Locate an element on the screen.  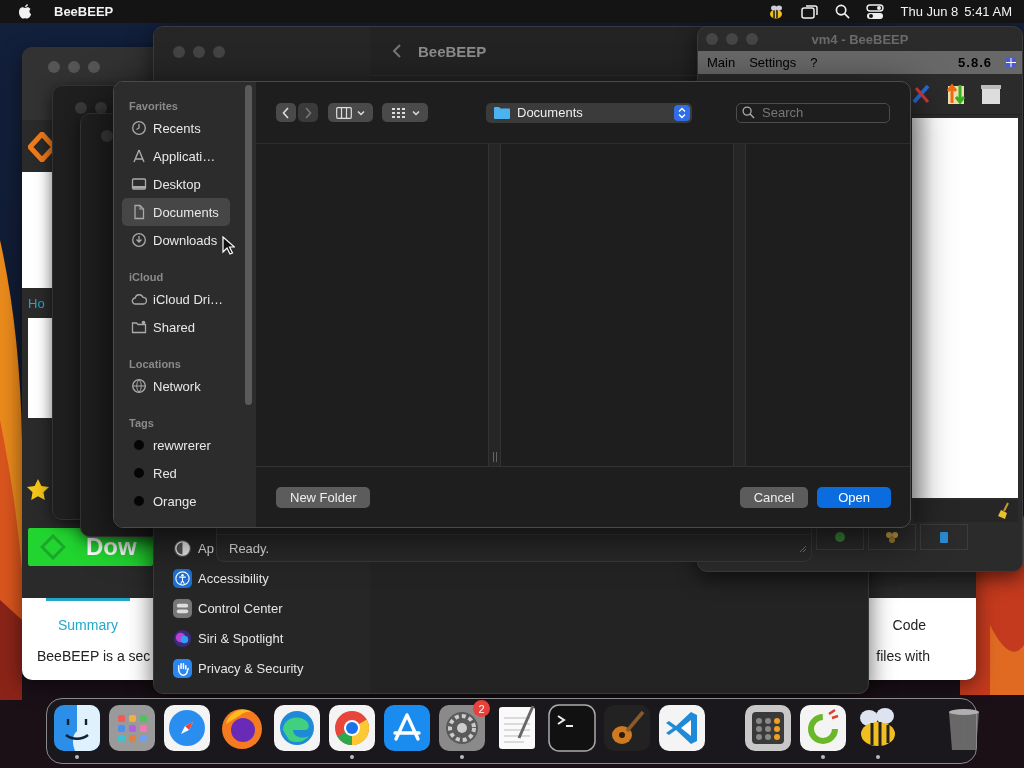
sidebar-label: Control Center is located at coordinates (240, 608).